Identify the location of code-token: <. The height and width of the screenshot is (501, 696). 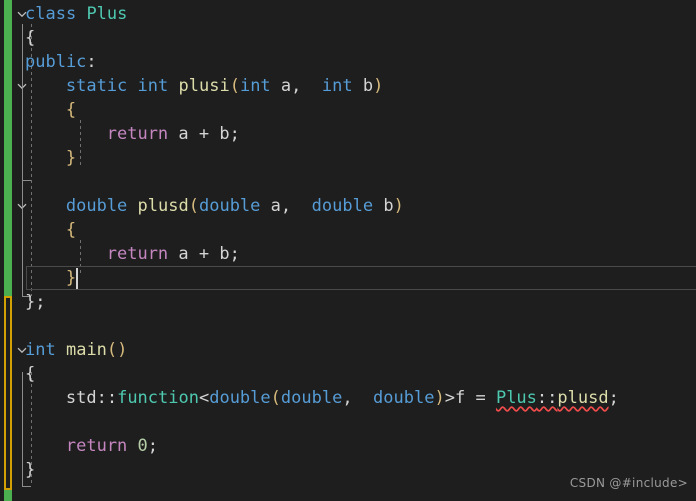
(204, 398).